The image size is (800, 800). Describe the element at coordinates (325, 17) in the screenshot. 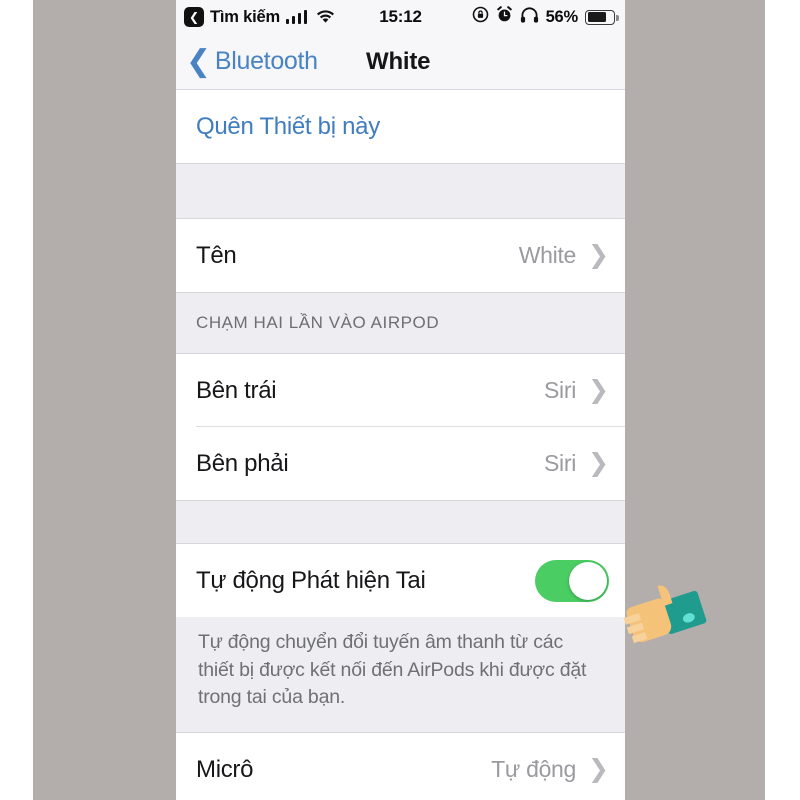

I see `wifi-icon` at that location.